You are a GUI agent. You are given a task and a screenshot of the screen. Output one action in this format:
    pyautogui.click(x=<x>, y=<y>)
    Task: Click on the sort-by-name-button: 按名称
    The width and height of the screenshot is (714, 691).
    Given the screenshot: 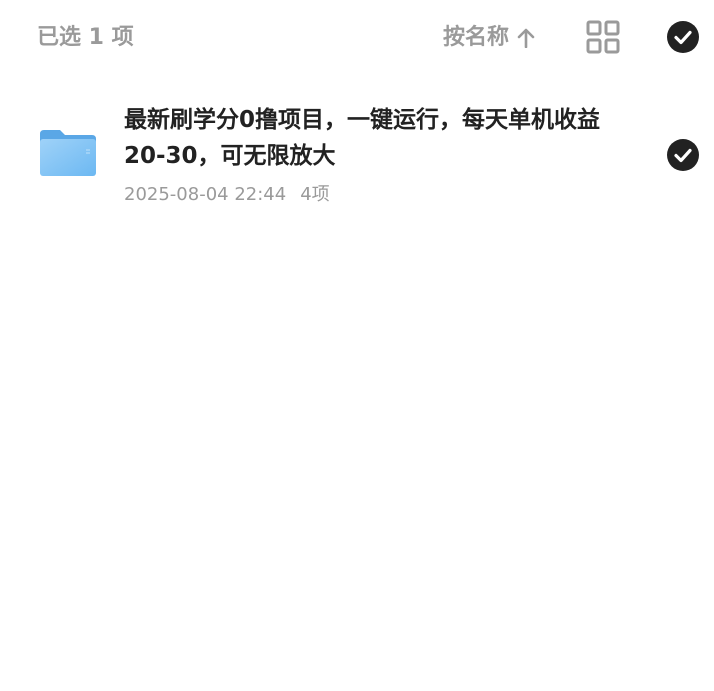 What is the action you would take?
    pyautogui.click(x=489, y=38)
    